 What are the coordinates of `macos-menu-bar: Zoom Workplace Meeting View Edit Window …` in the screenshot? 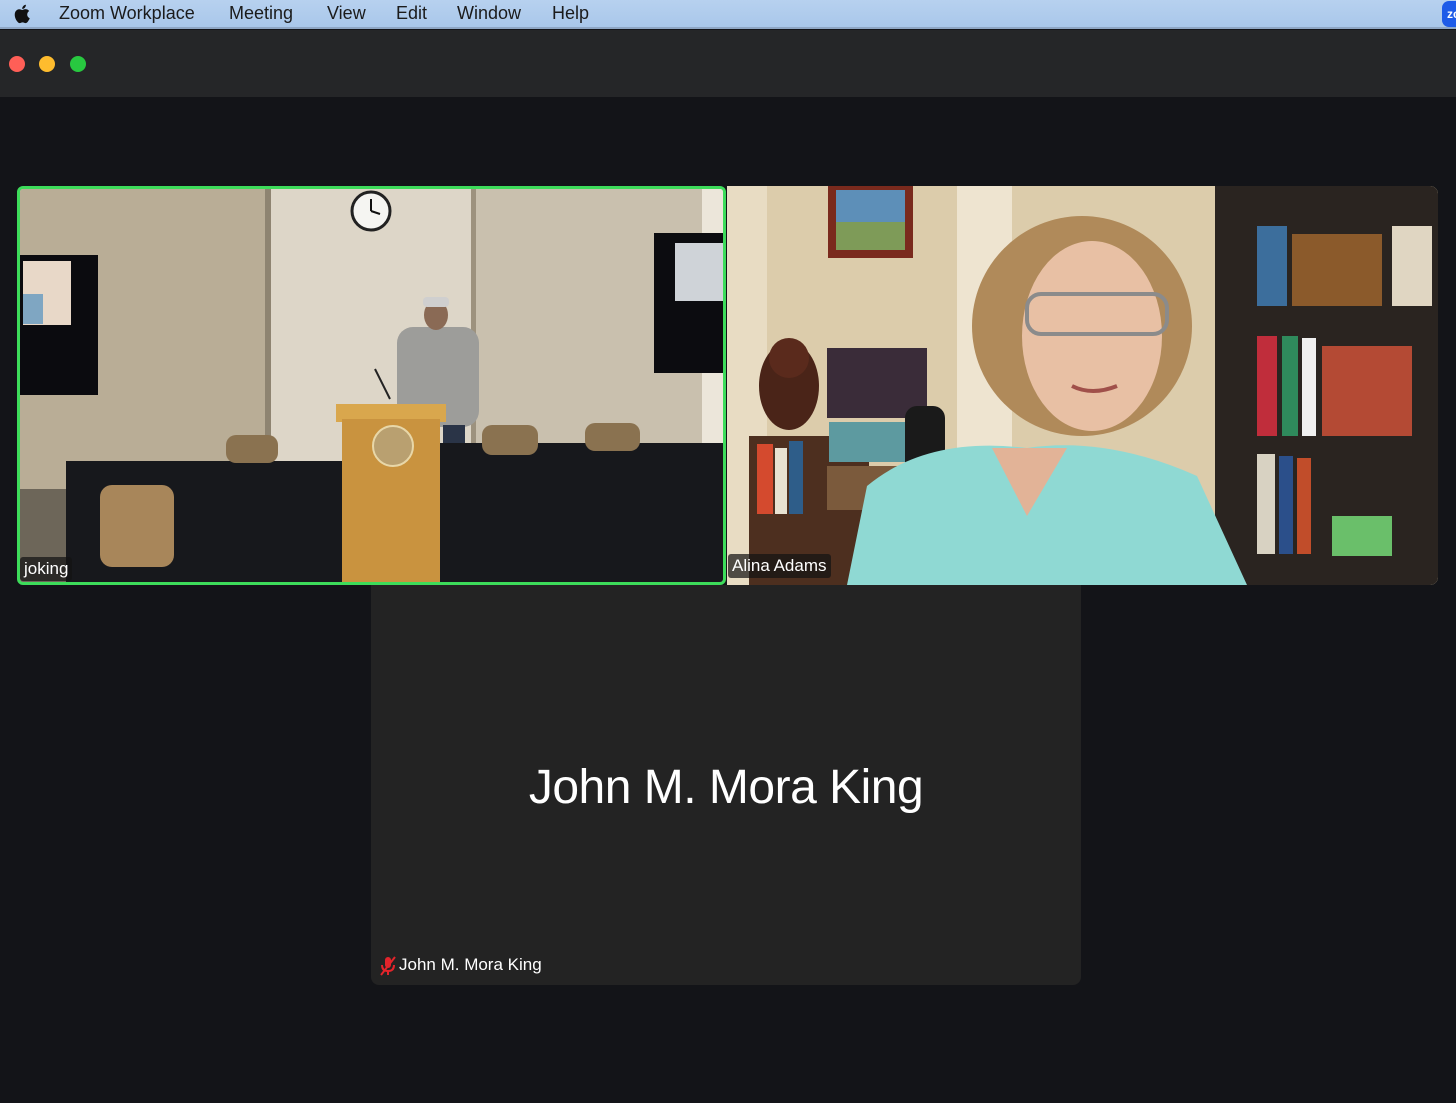 It's located at (728, 14).